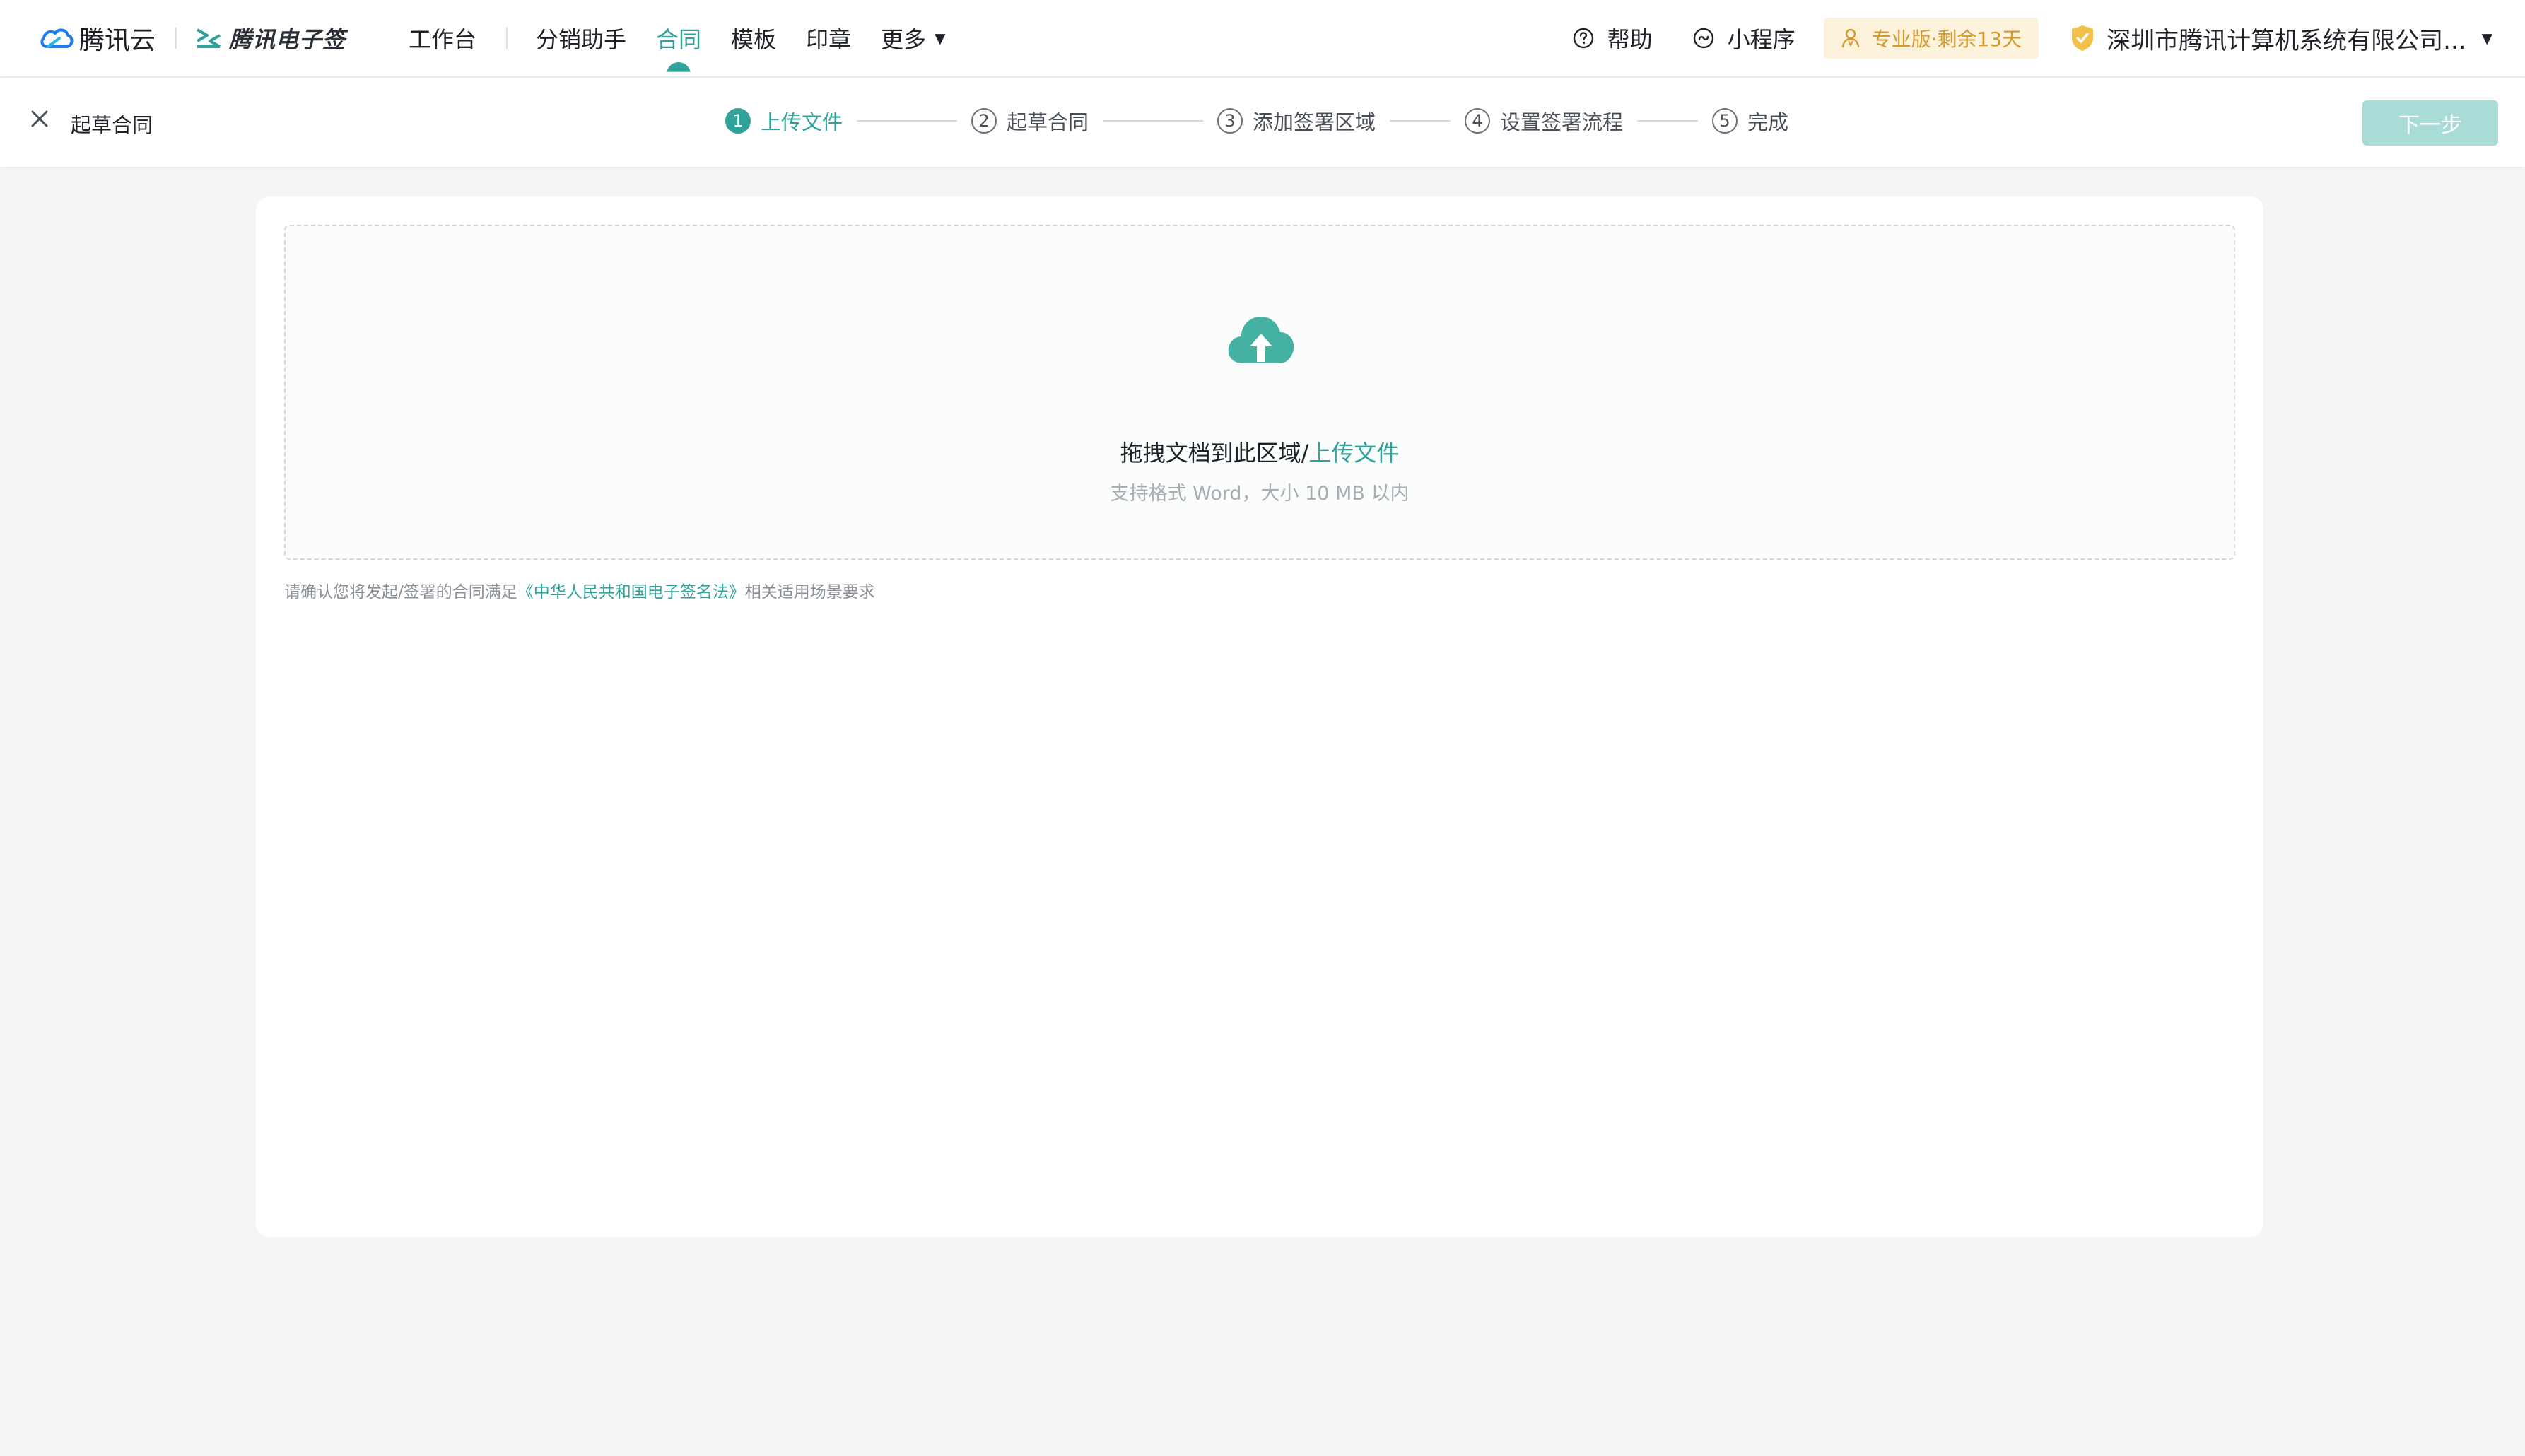 The height and width of the screenshot is (1456, 2525). I want to click on next-step-button: 下一步, so click(2430, 123).